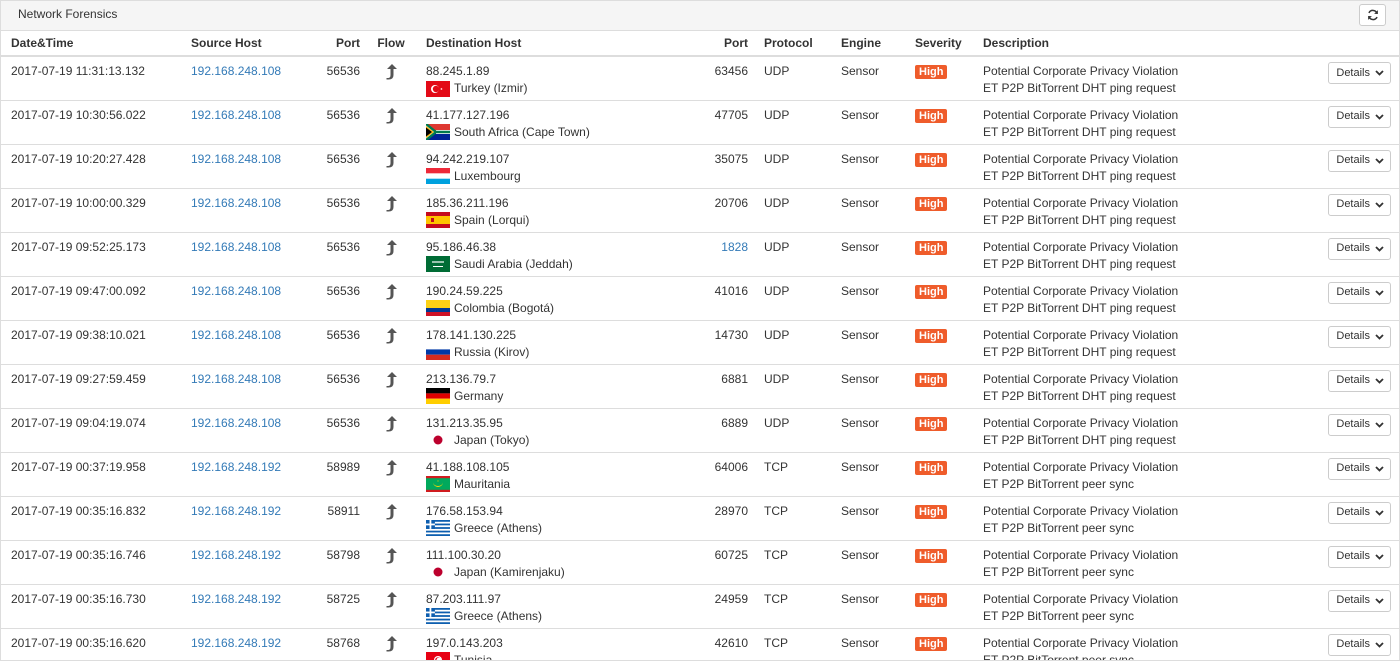 The height and width of the screenshot is (661, 1400). What do you see at coordinates (248, 44) in the screenshot?
I see `col-header-source-host: Source Host` at bounding box center [248, 44].